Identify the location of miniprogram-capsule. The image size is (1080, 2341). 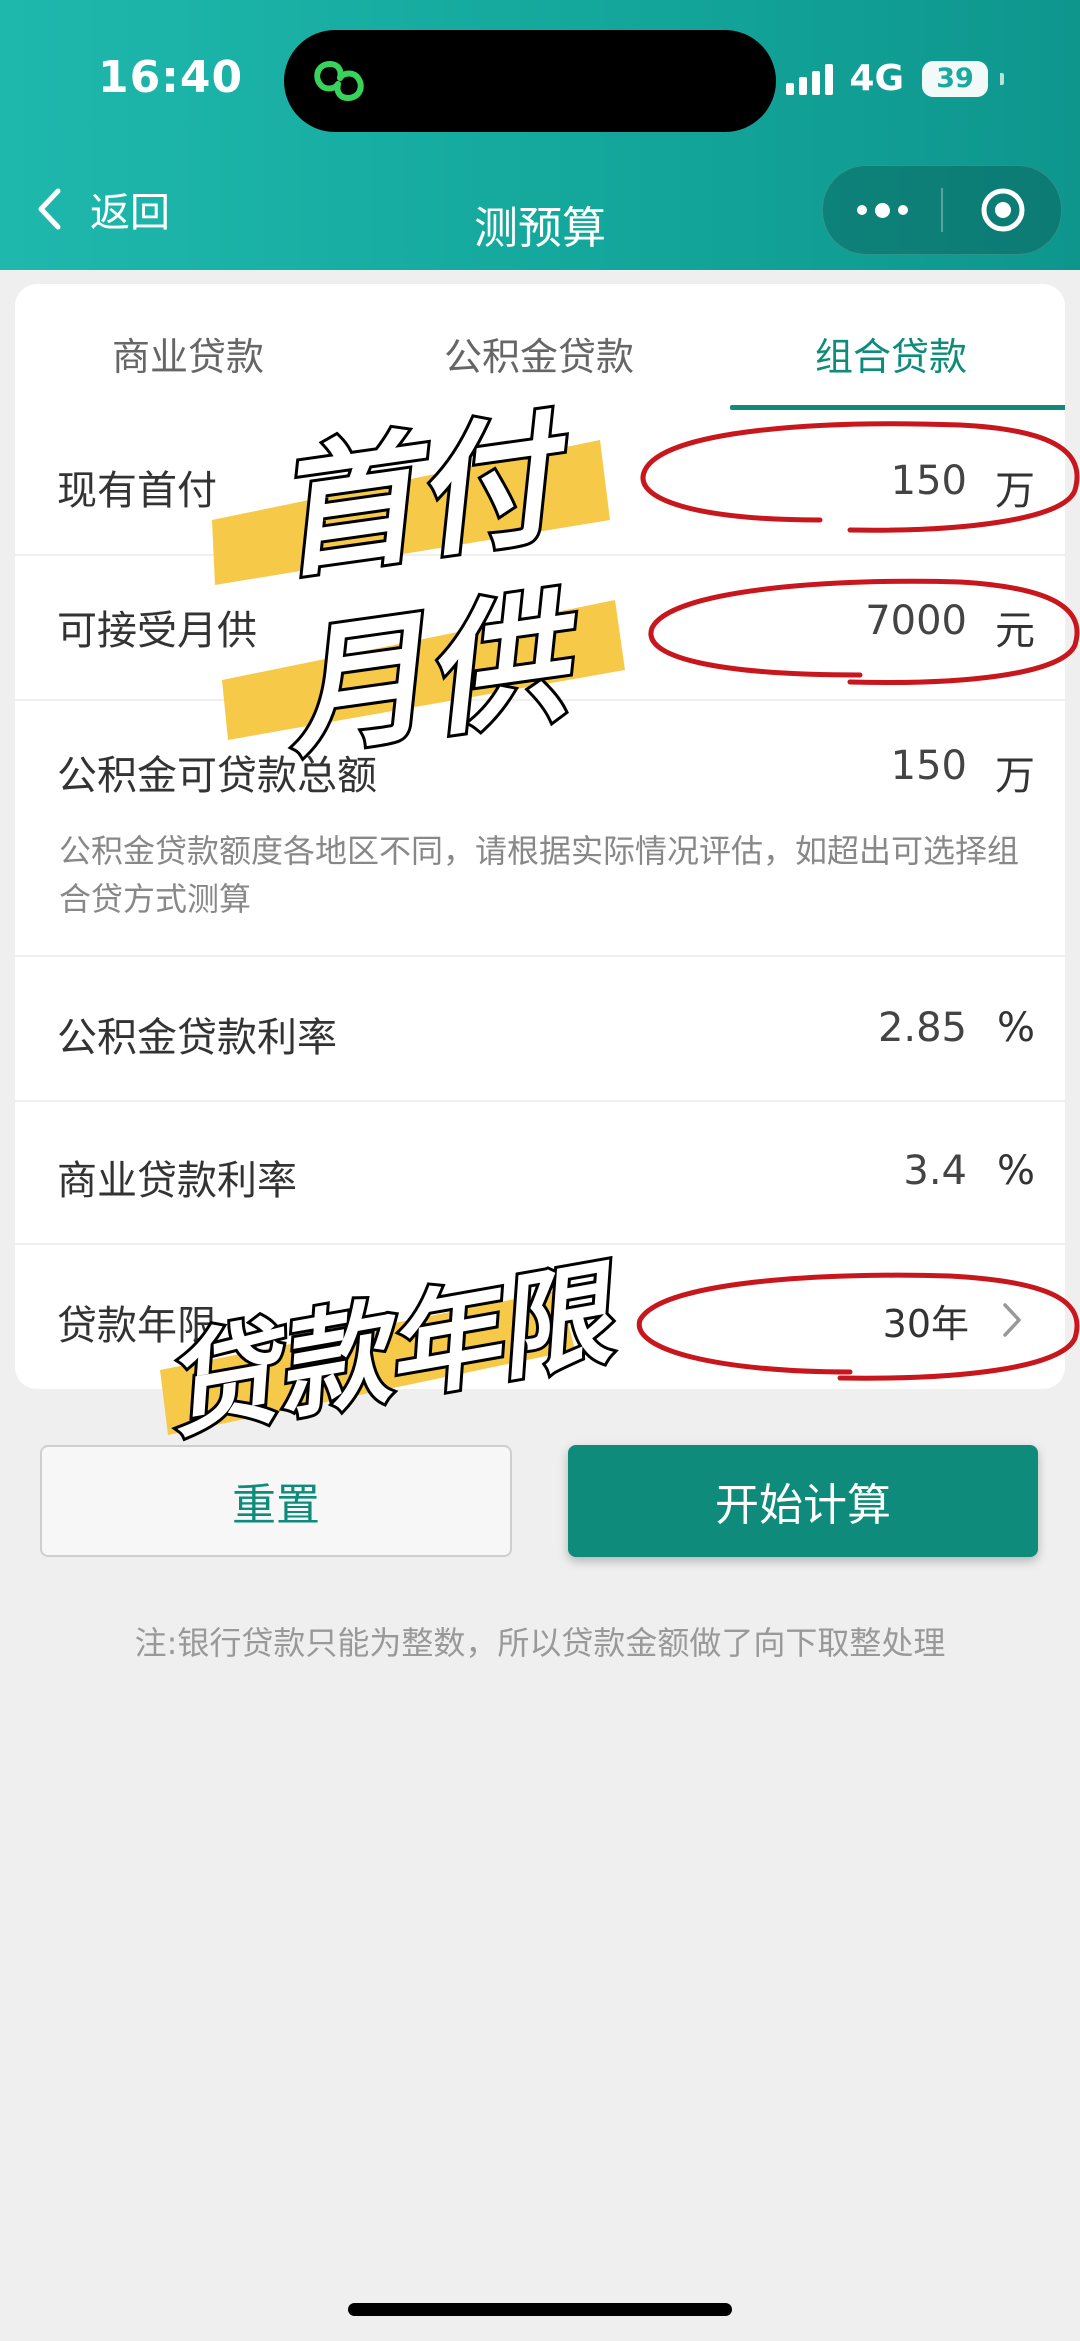
(942, 210).